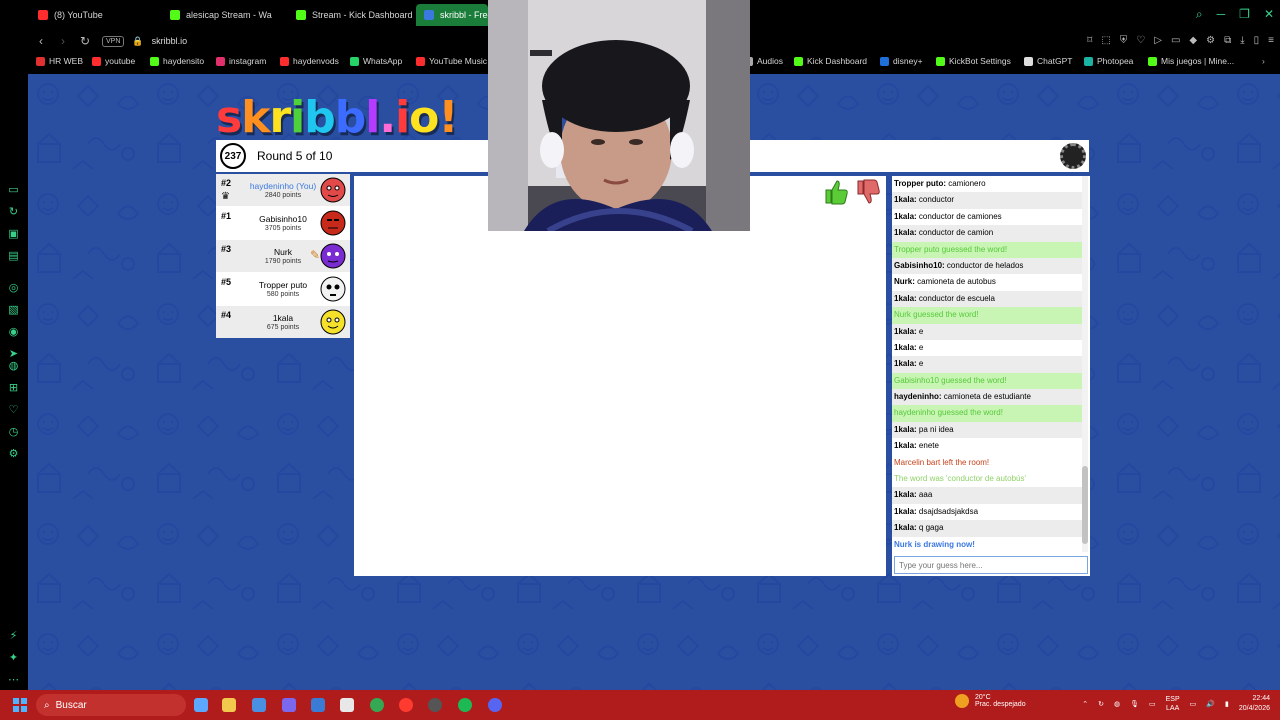 This screenshot has width=1280, height=720. Describe the element at coordinates (113, 61) in the screenshot. I see `bookmark-youtube: youtube` at that location.